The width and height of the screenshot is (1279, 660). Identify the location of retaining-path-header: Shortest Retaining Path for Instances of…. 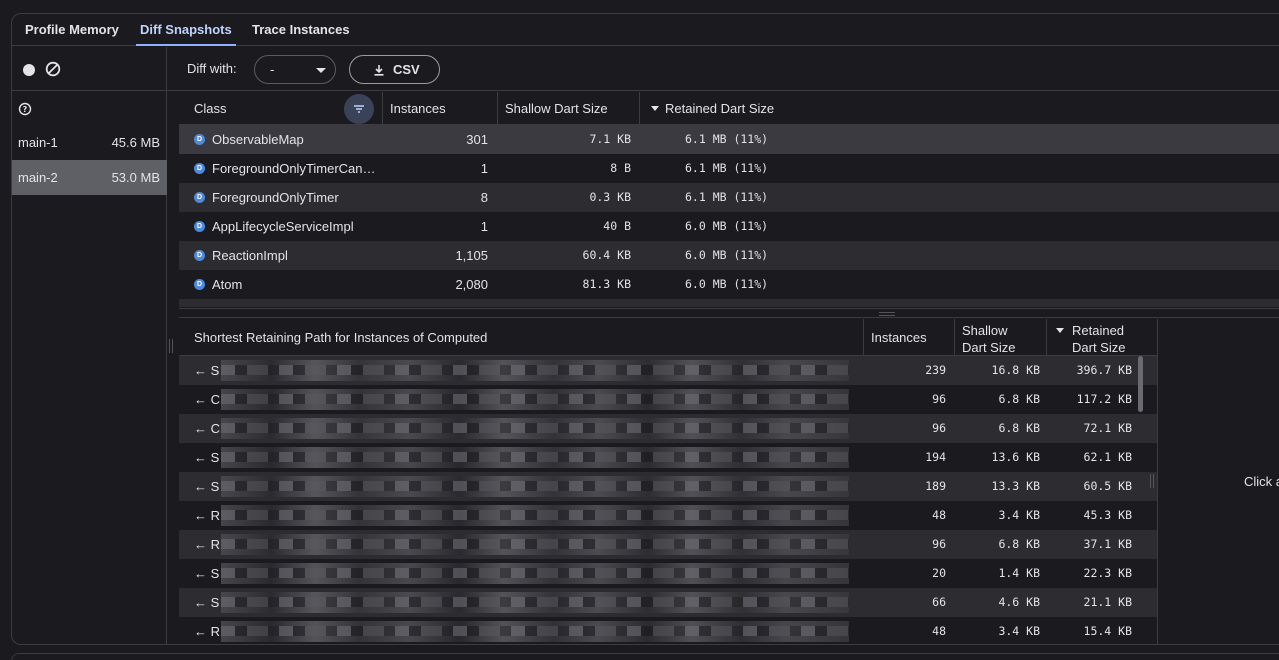
(668, 337).